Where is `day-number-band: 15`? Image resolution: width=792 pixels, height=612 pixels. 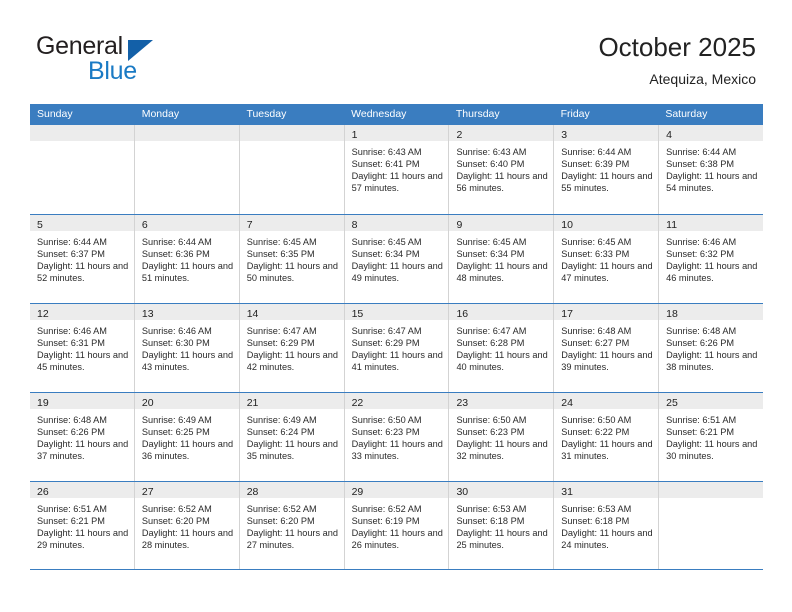 day-number-band: 15 is located at coordinates (396, 312).